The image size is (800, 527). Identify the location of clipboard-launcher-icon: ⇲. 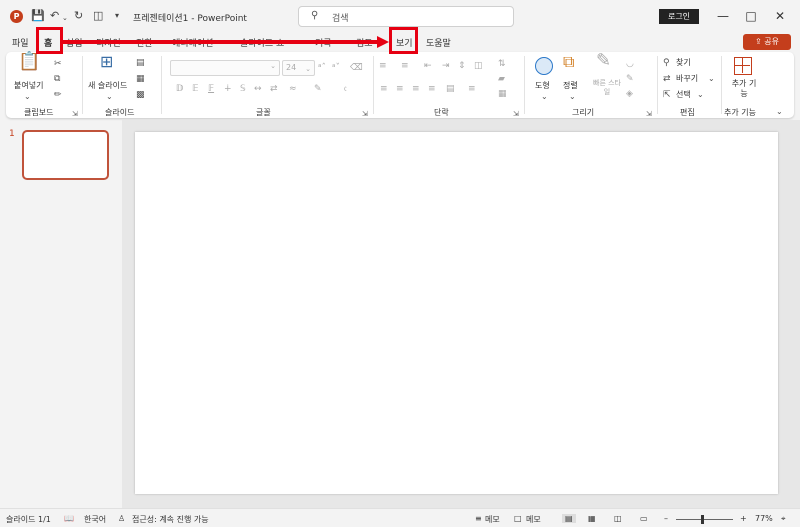
(75, 114).